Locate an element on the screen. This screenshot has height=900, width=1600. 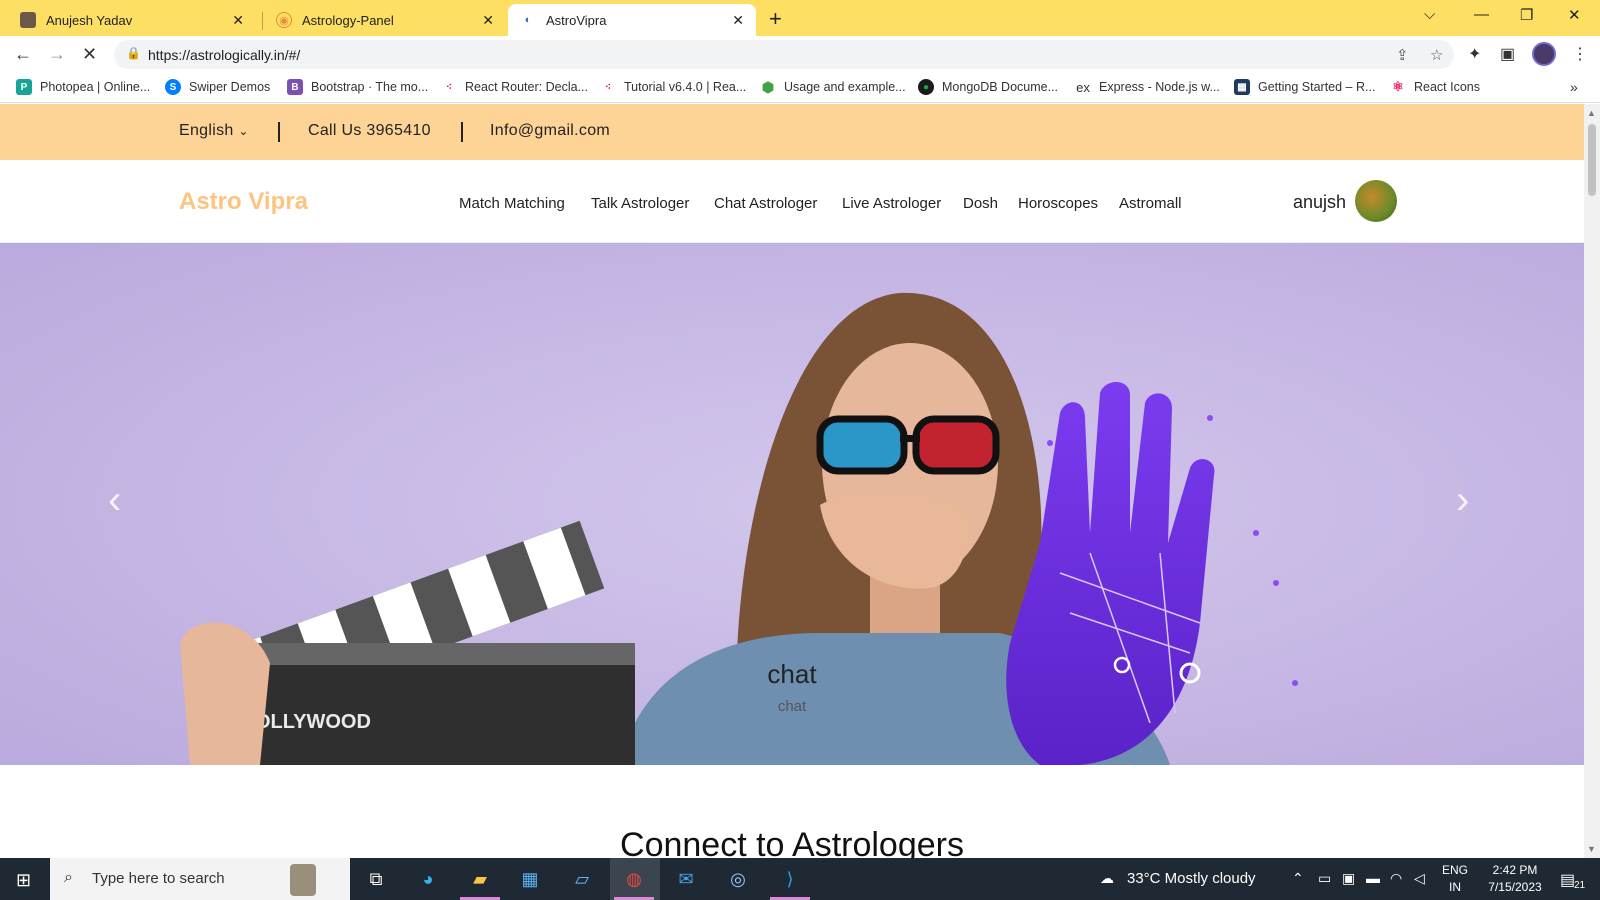
tab-anujesh-yadav: Anujesh Yadav ✕ is located at coordinates (132, 20).